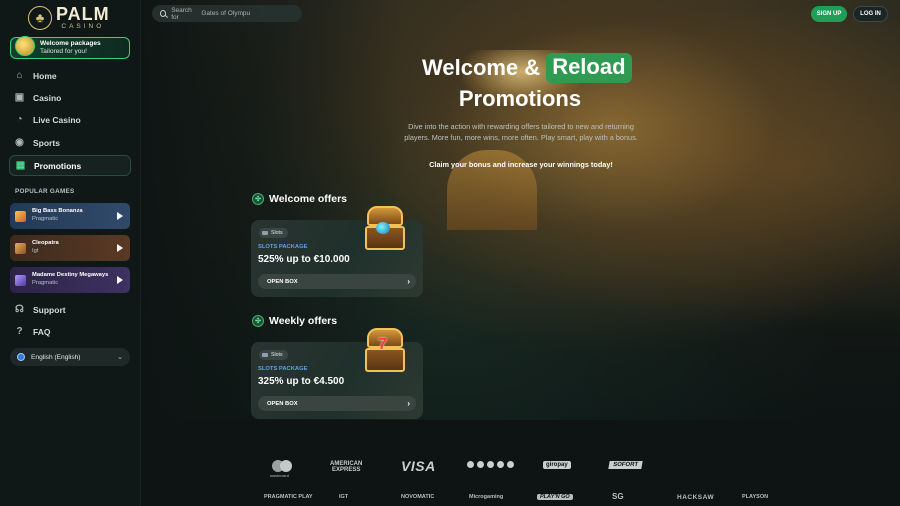 This screenshot has height=506, width=900. I want to click on pragmatic-logo: PRAGMATIC PLAY, so click(288, 497).